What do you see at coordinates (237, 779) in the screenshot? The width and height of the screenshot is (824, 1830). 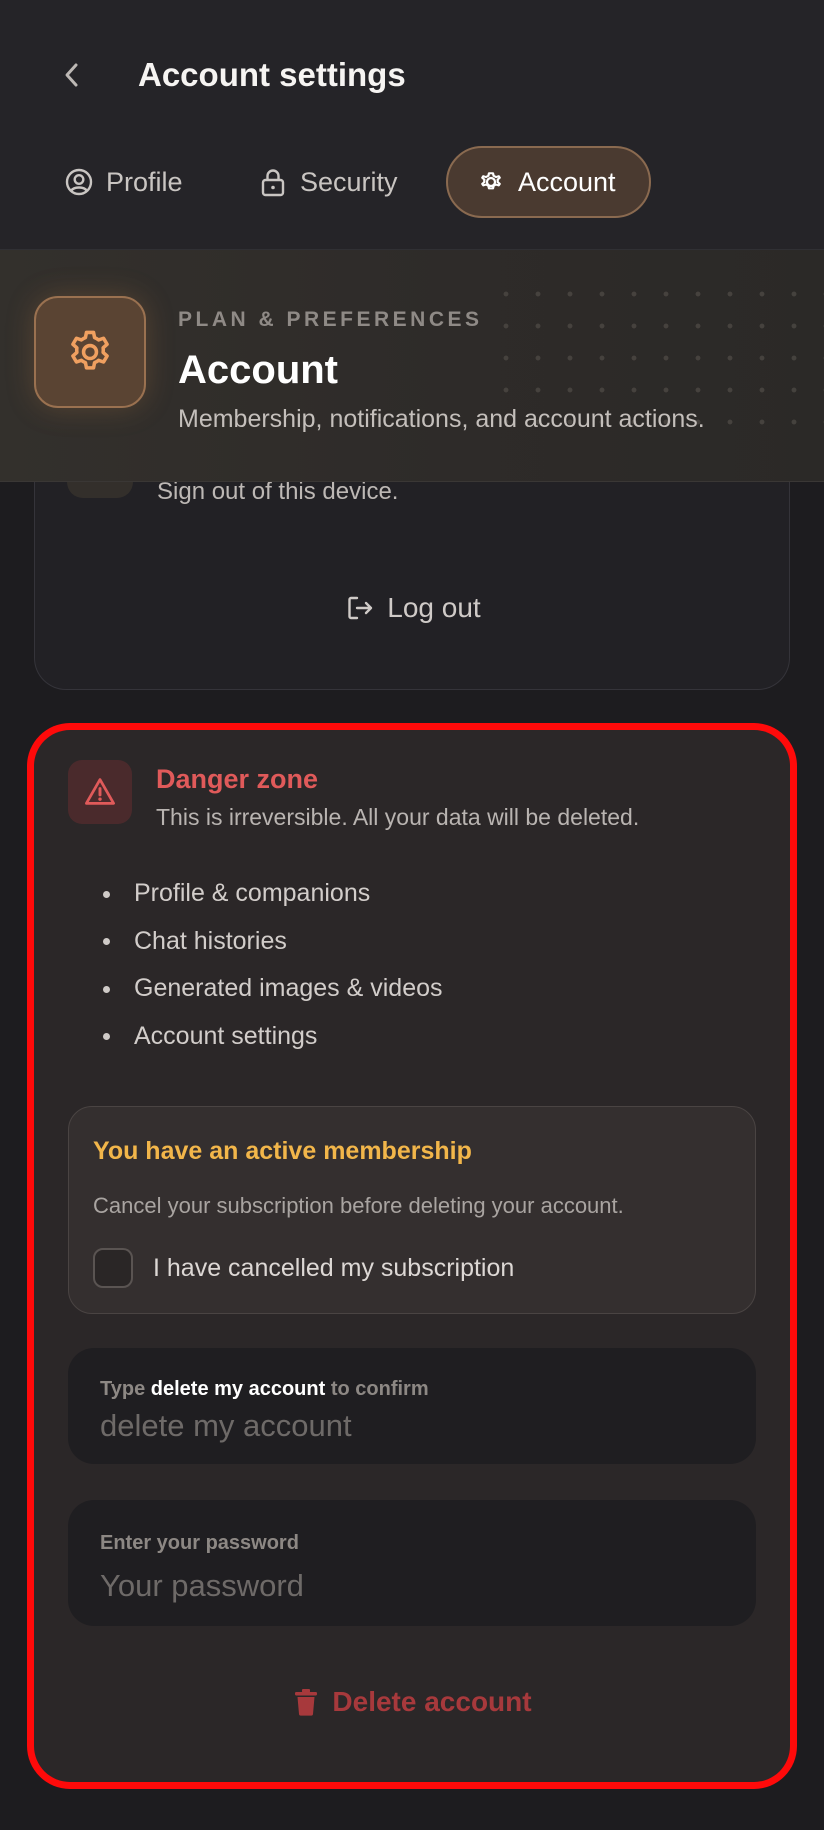 I see `danger-zone-title: Danger zone` at bounding box center [237, 779].